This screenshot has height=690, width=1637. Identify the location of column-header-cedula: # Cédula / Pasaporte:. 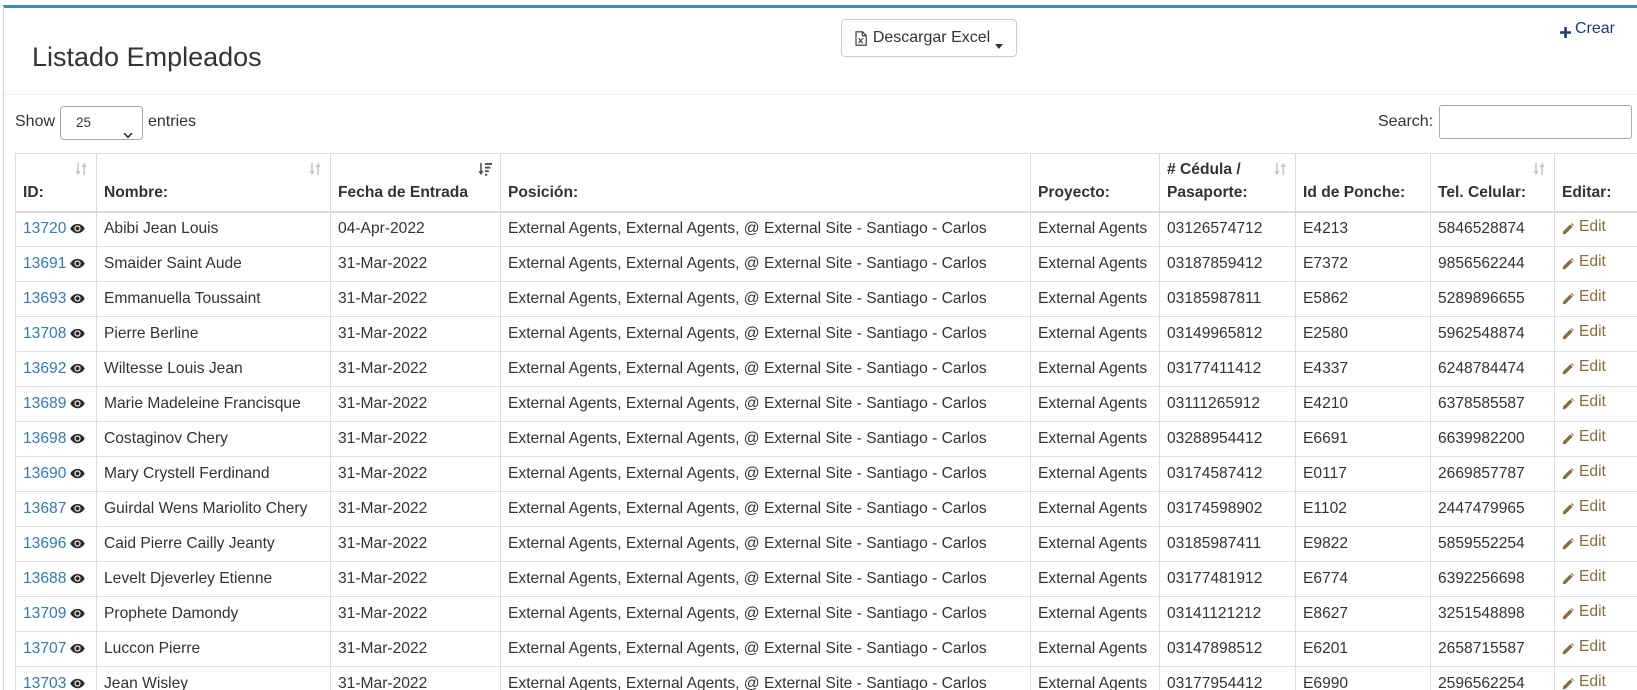
(1227, 183).